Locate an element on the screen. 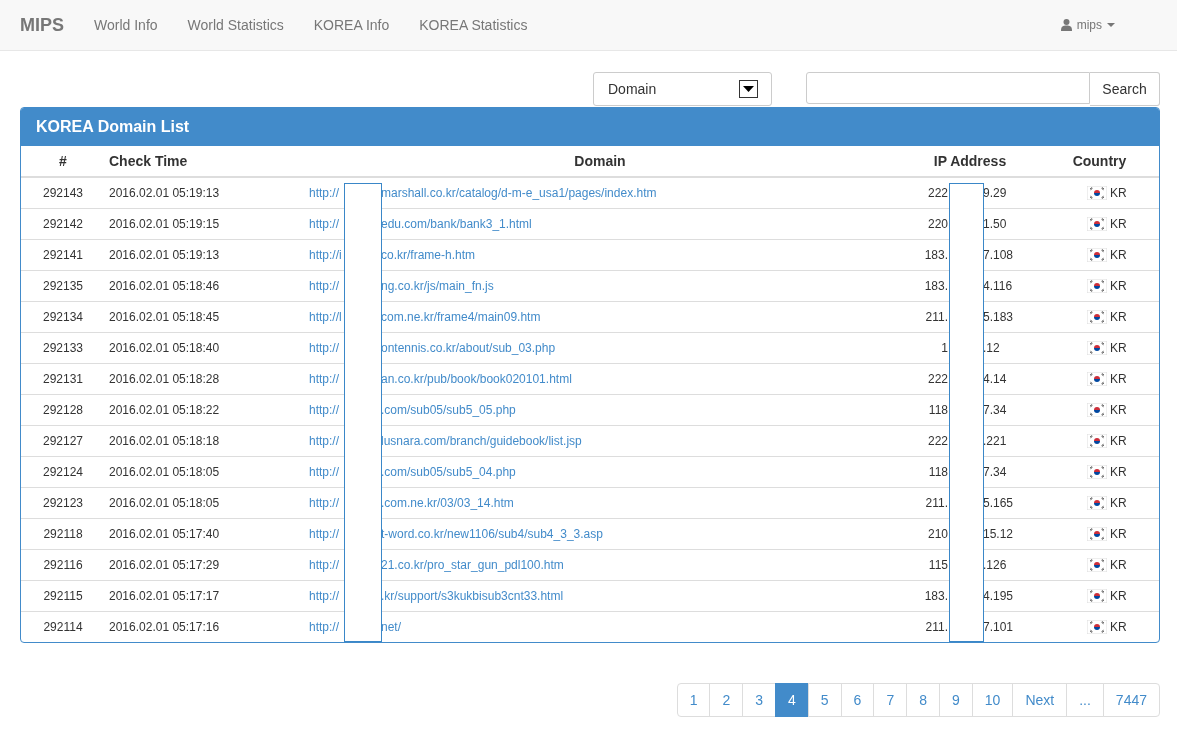  panel-title: KOREA Domain List is located at coordinates (113, 127).